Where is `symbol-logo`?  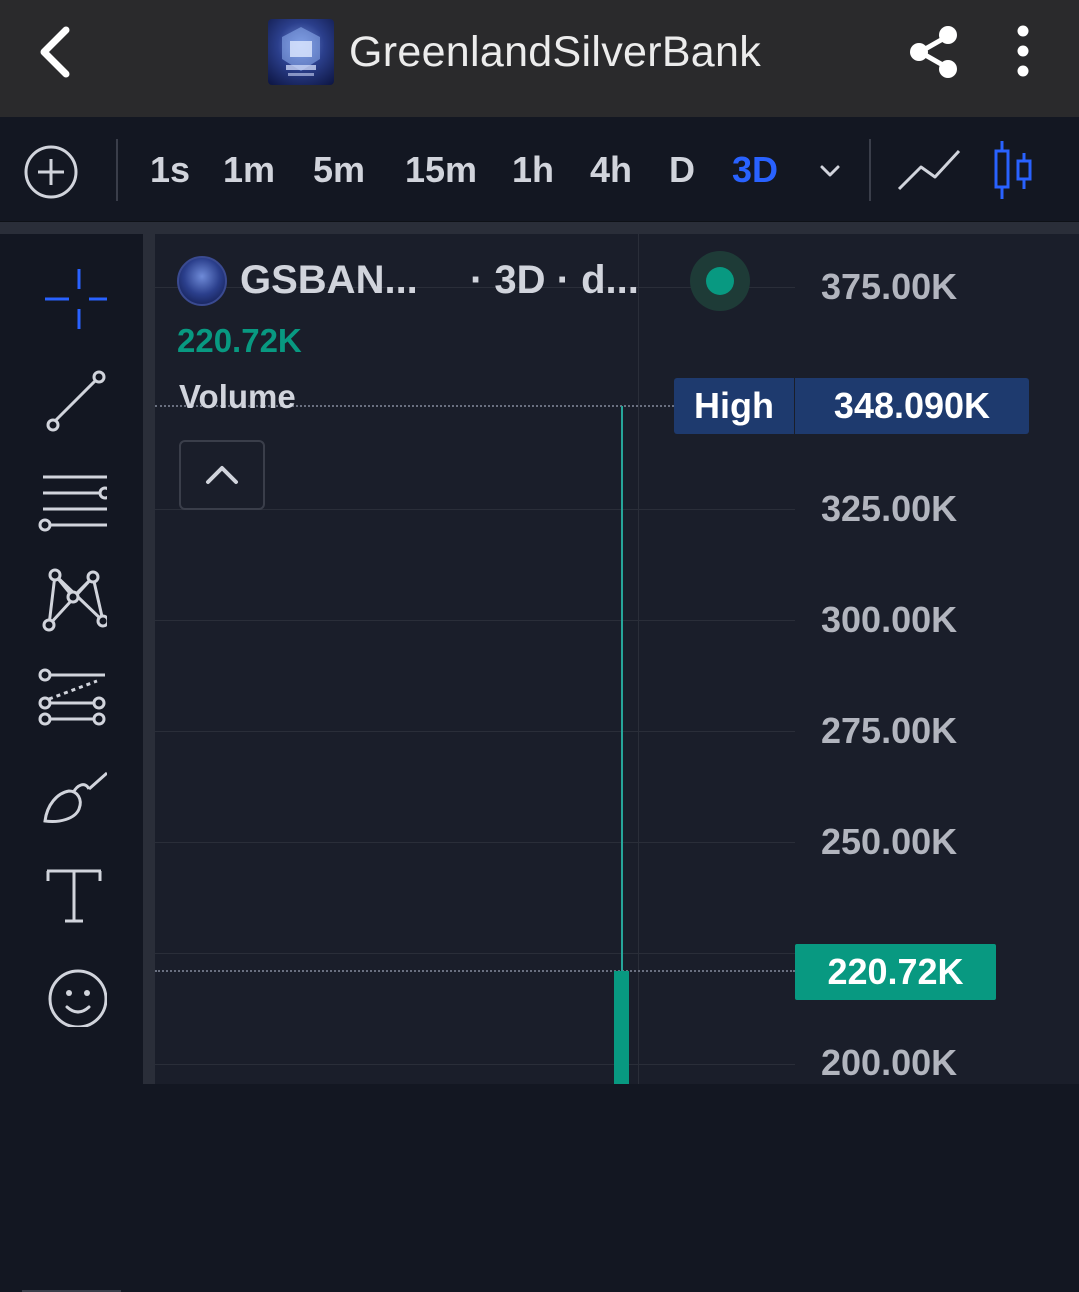 symbol-logo is located at coordinates (202, 281).